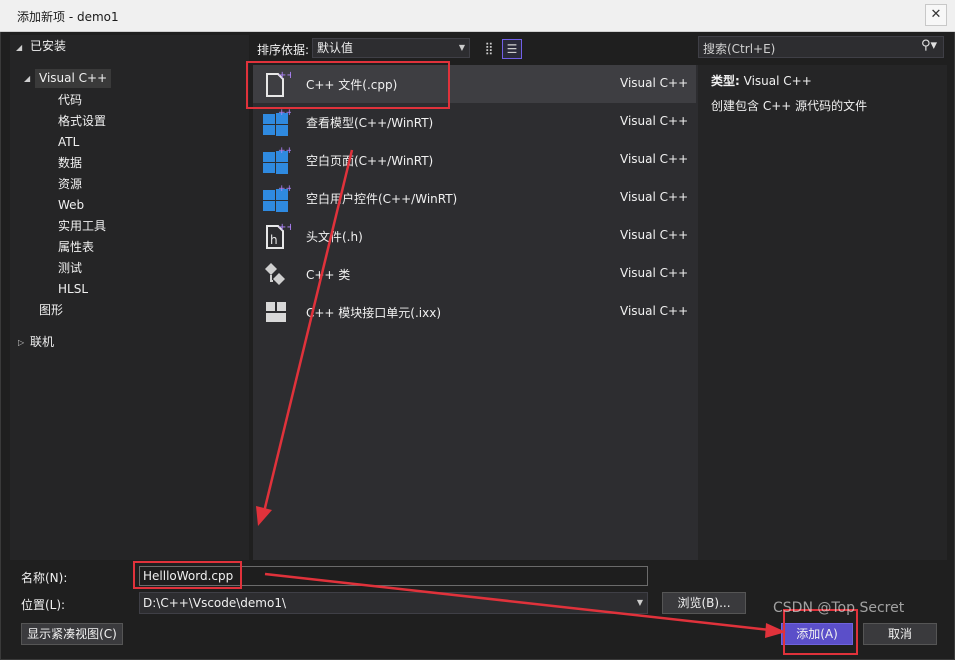 The image size is (955, 660). I want to click on grid-view-icon: ⣿, so click(489, 49).